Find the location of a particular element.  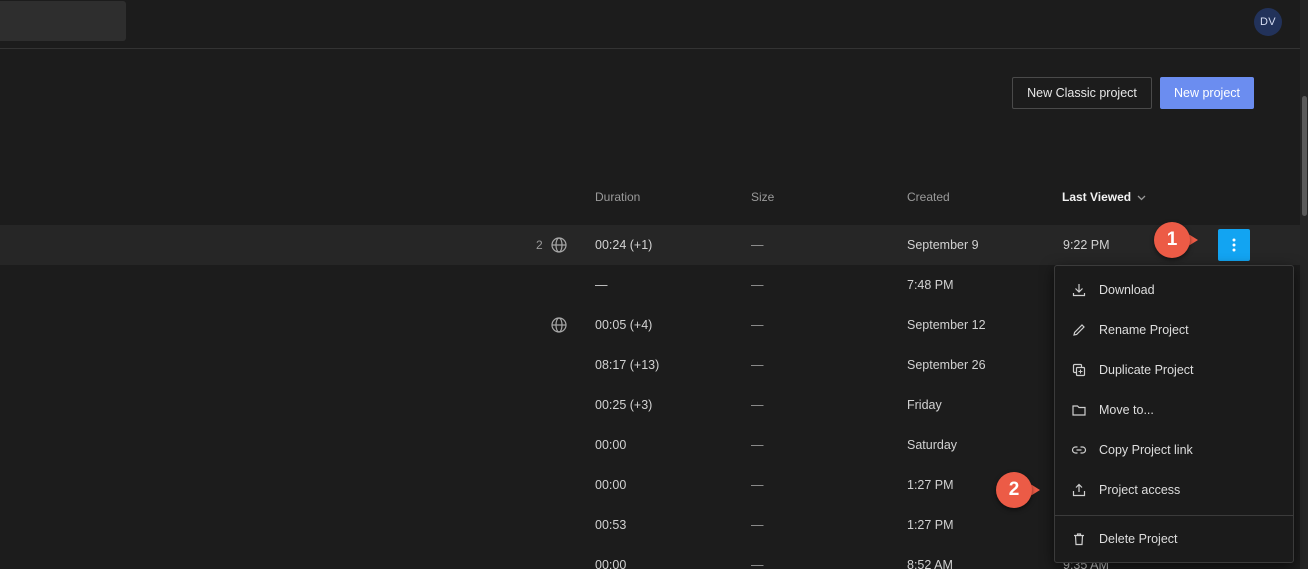

menu-divider is located at coordinates (1174, 515).